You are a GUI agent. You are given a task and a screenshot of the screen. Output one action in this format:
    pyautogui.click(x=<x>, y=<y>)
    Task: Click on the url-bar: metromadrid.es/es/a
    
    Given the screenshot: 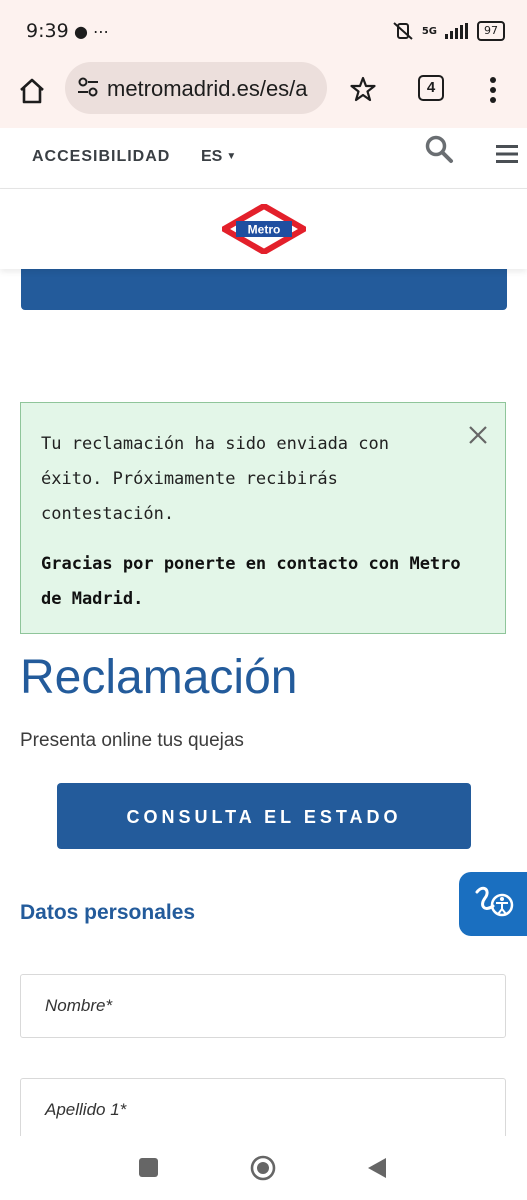 What is the action you would take?
    pyautogui.click(x=196, y=88)
    